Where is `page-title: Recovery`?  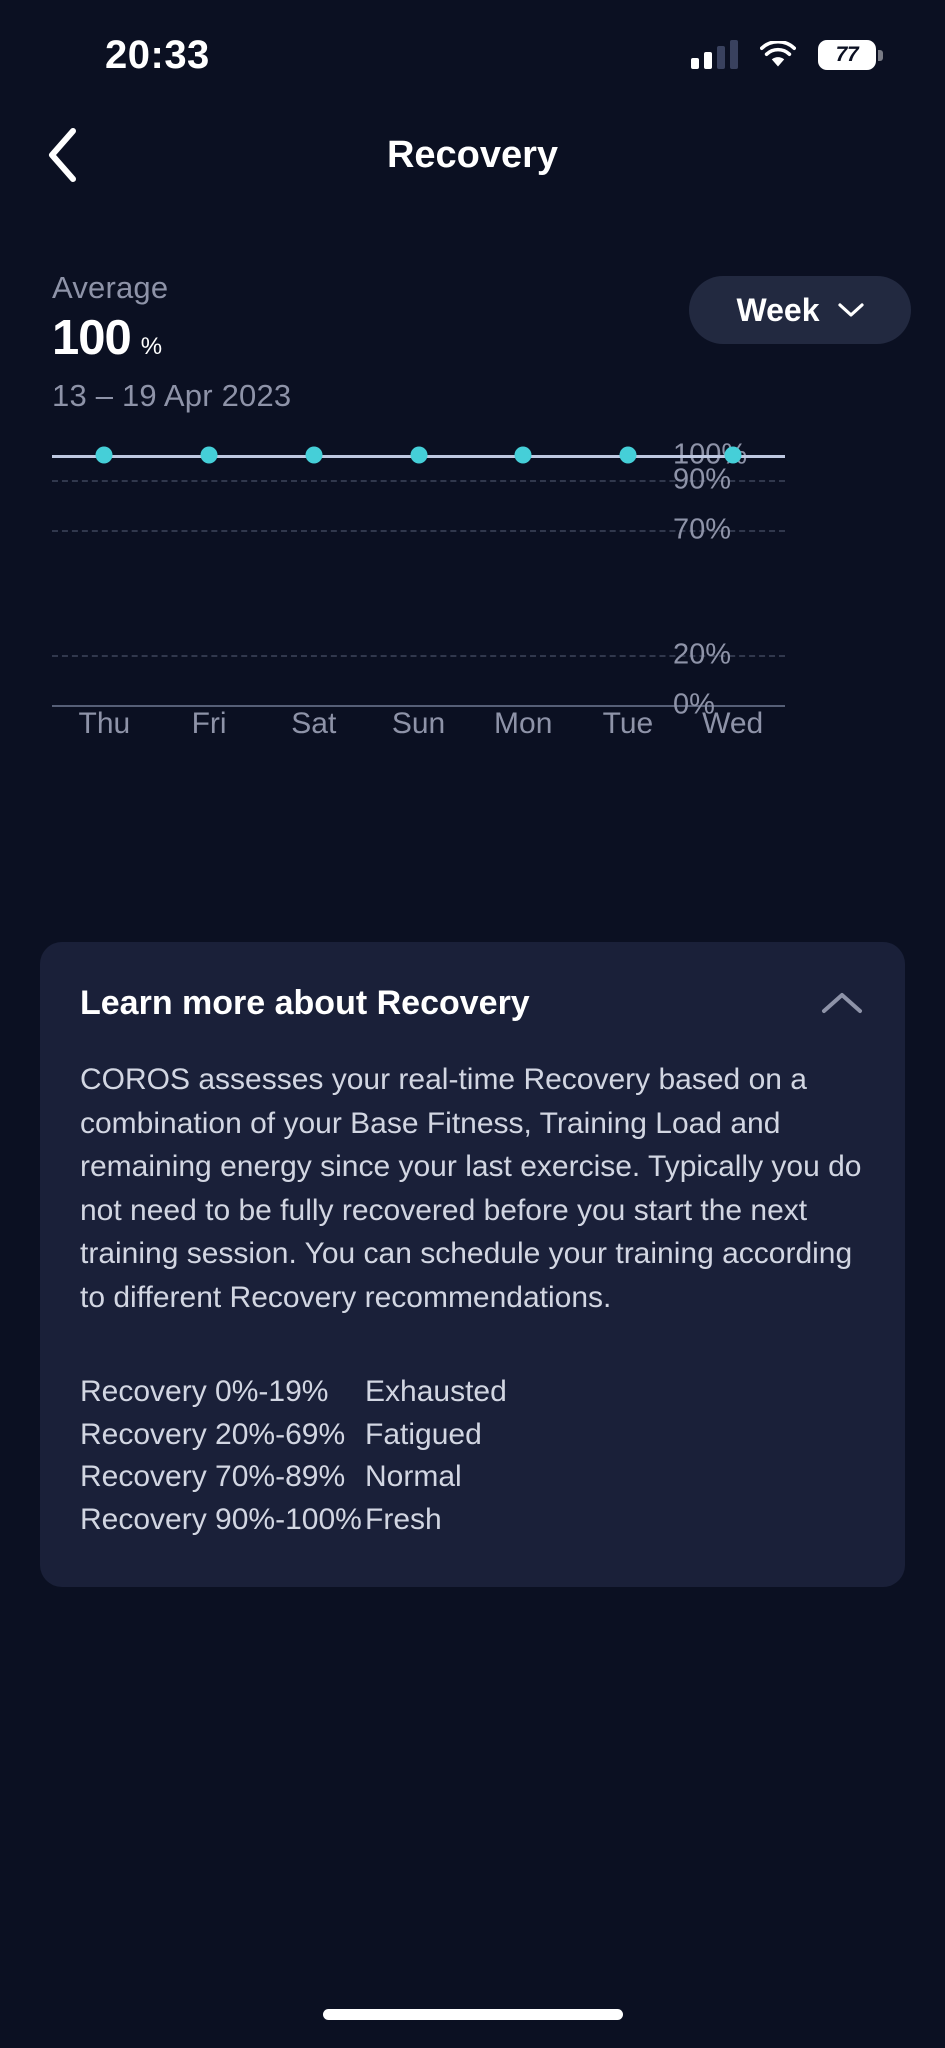 page-title: Recovery is located at coordinates (472, 154).